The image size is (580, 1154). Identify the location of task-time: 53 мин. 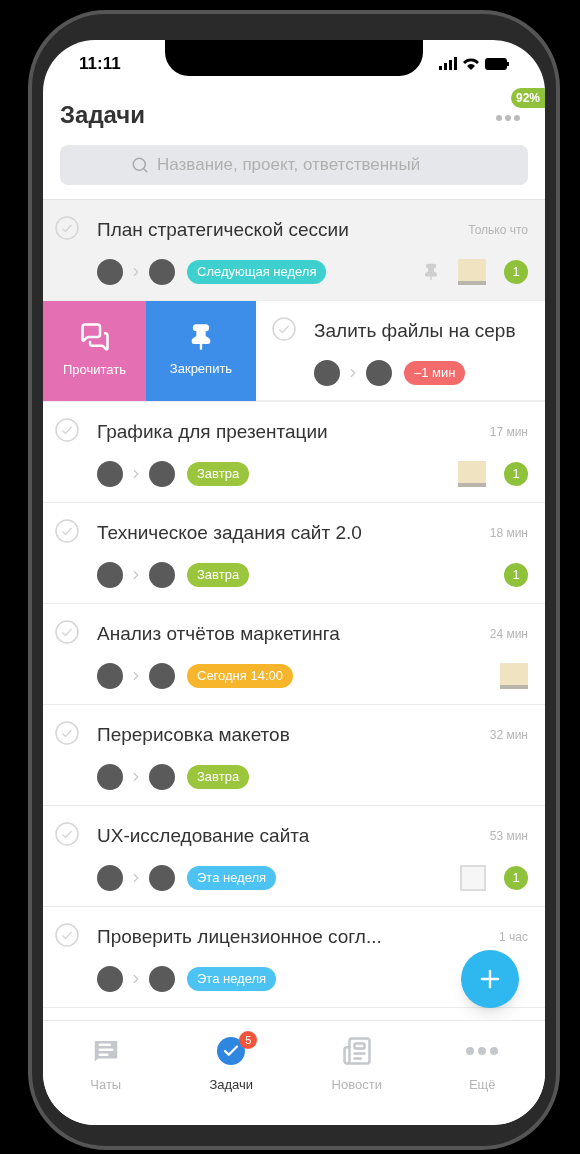
(508, 837).